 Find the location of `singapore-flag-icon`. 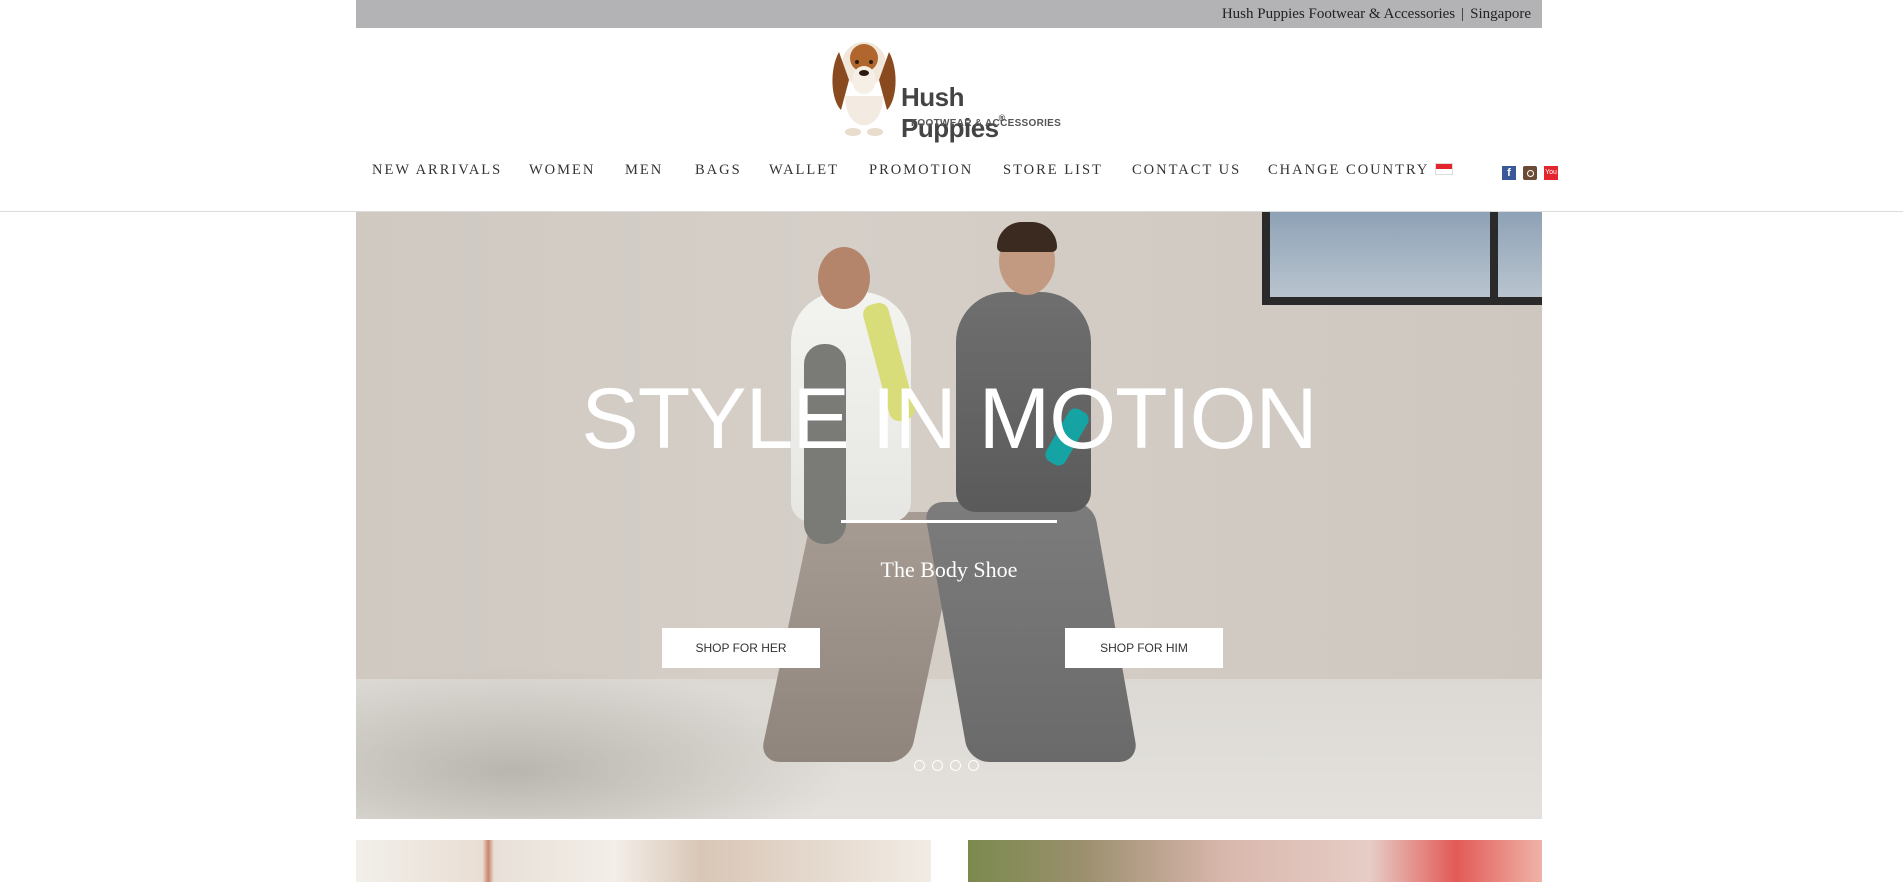

singapore-flag-icon is located at coordinates (1444, 169).